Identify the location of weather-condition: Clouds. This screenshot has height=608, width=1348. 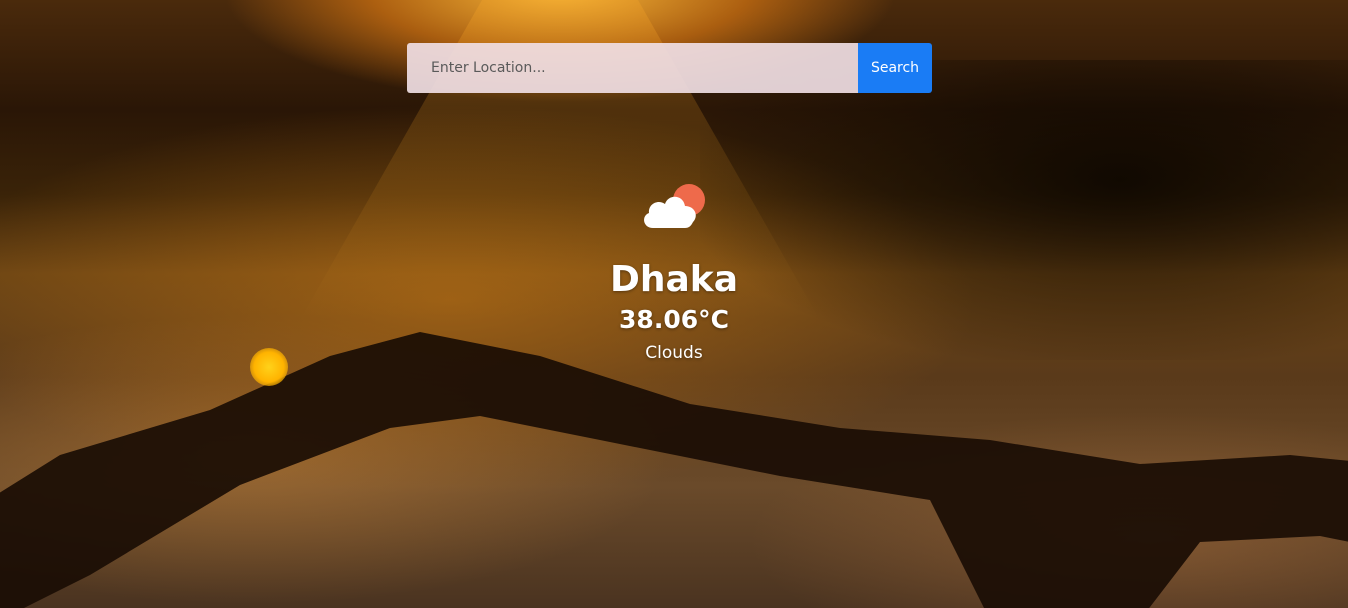
(674, 353).